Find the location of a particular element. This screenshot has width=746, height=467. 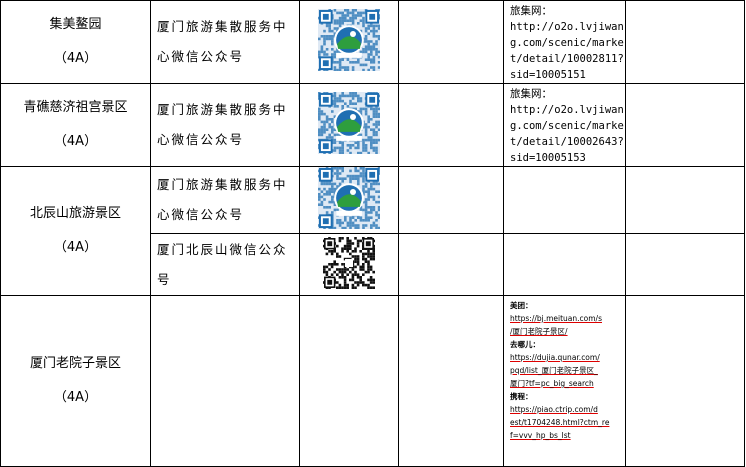

link-line: /厦门老院子景区/ is located at coordinates (565, 331).